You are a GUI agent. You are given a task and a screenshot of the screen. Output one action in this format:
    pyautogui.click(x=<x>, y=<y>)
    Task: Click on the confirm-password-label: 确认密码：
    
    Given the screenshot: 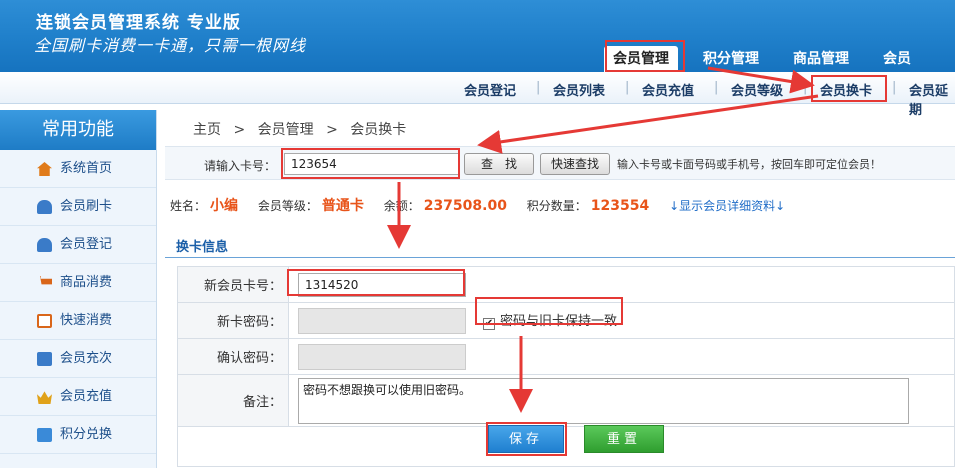 What is the action you would take?
    pyautogui.click(x=233, y=356)
    